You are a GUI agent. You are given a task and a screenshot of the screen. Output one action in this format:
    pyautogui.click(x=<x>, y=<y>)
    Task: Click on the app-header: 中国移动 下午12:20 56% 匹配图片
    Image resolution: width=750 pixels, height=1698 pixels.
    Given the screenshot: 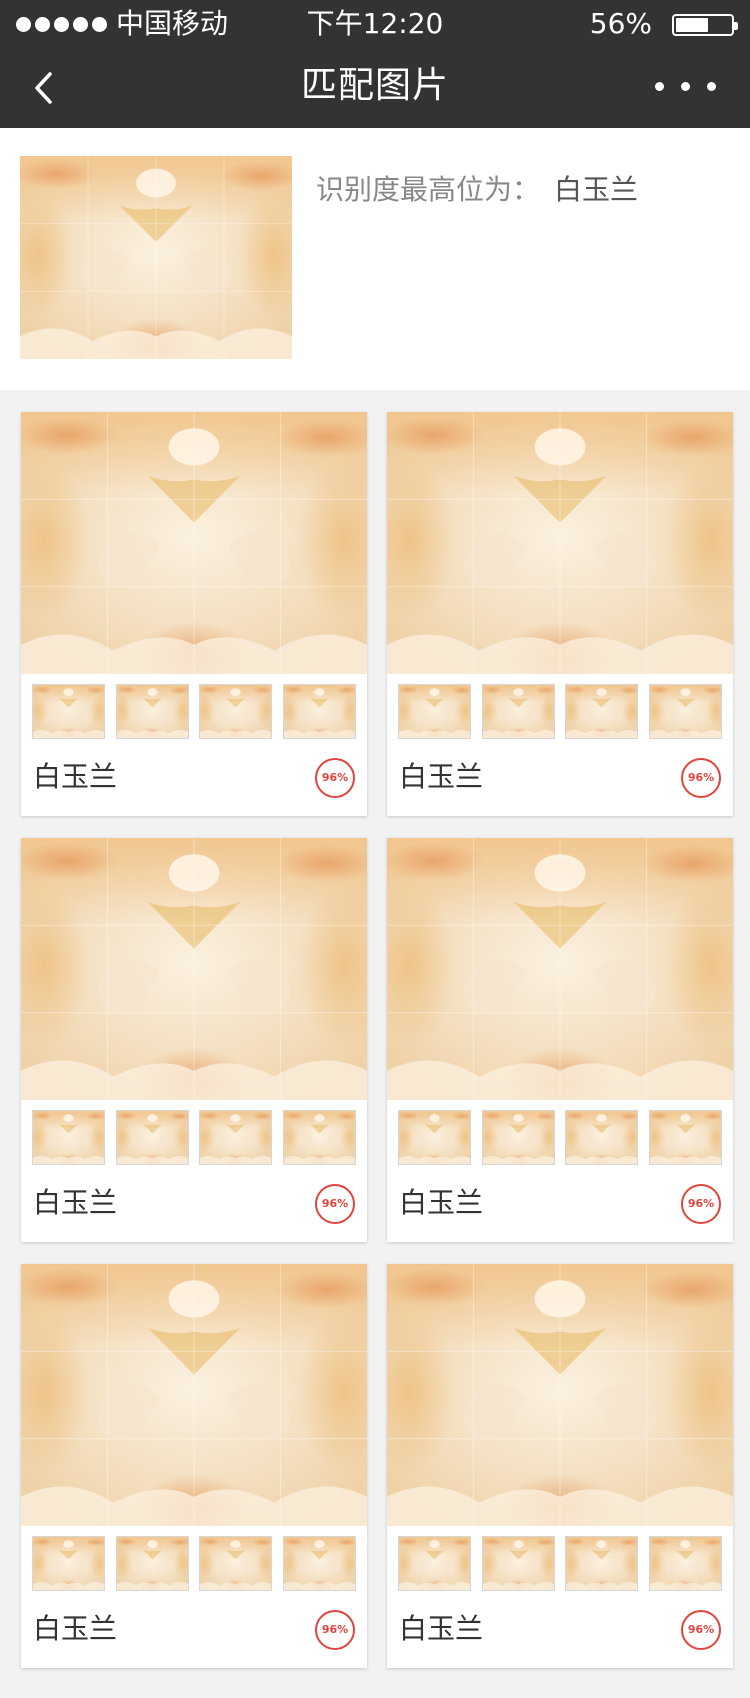 What is the action you would take?
    pyautogui.click(x=375, y=64)
    